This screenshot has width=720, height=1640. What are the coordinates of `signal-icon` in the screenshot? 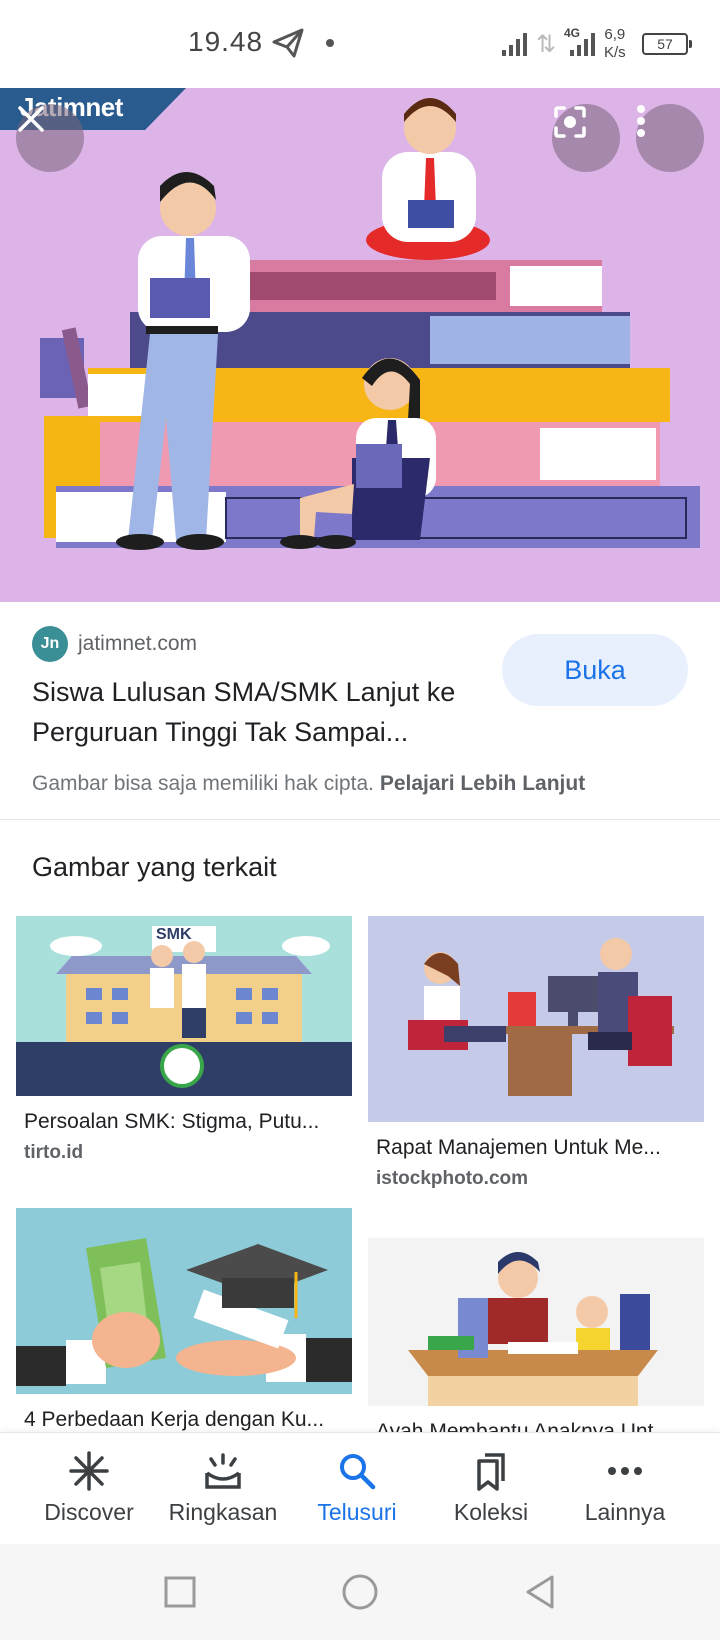 It's located at (514, 44).